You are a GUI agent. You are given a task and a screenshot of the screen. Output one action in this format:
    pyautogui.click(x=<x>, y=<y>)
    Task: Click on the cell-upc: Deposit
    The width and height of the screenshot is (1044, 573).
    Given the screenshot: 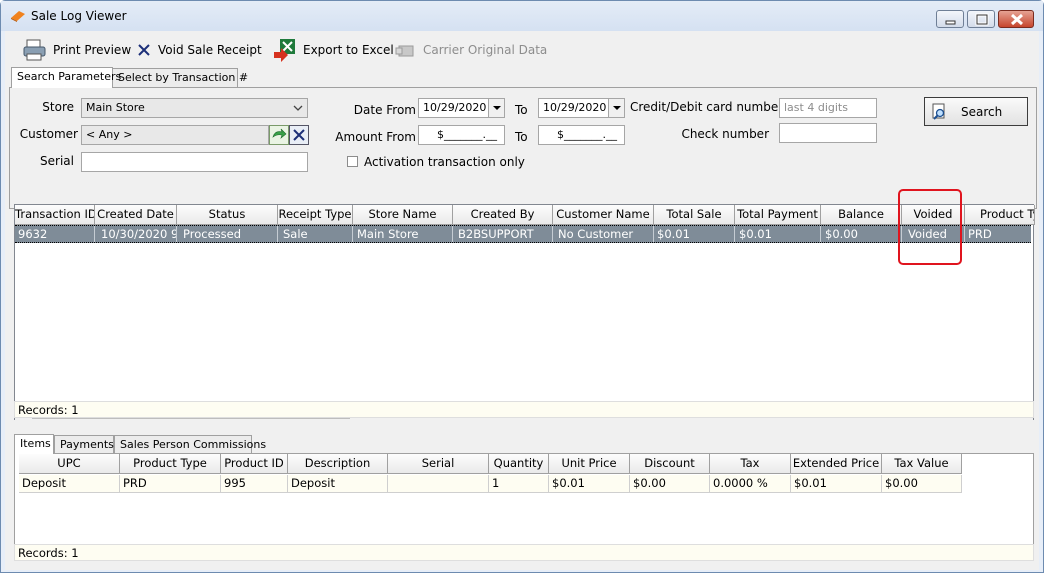 What is the action you would take?
    pyautogui.click(x=69, y=484)
    